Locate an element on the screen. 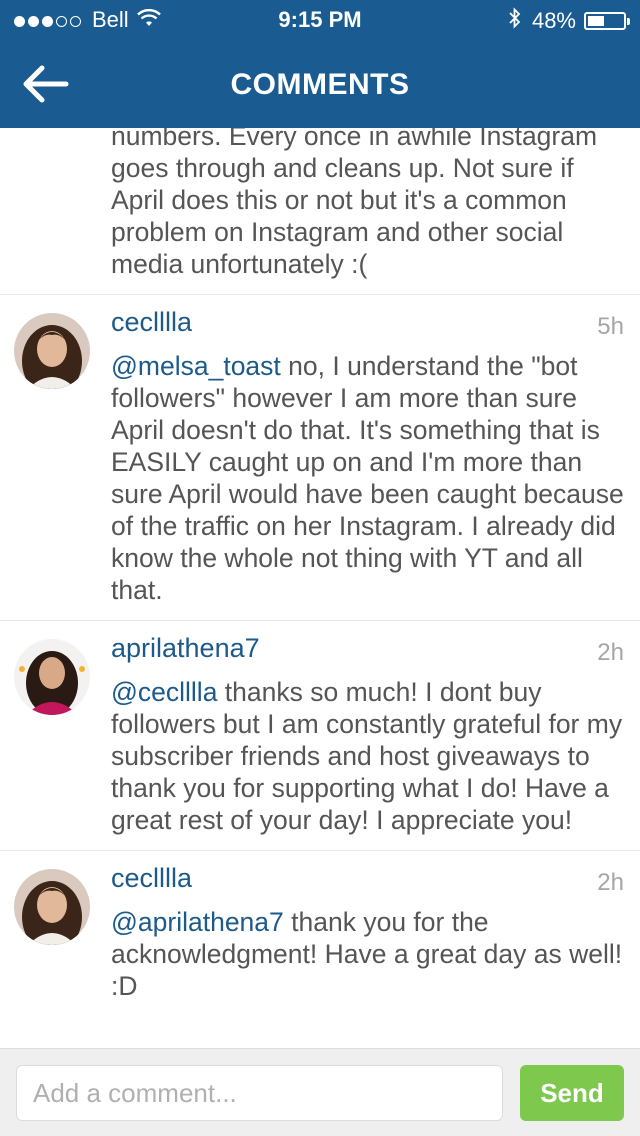 The image size is (640, 1136). comment-timestamp: 5h is located at coordinates (610, 326).